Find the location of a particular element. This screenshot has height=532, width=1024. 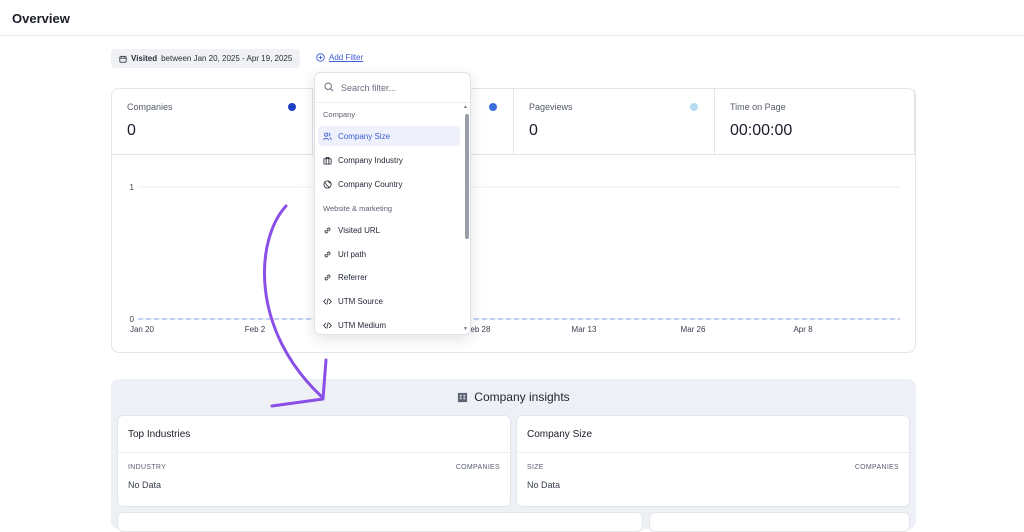

insights-title: Company insights is located at coordinates (513, 397).